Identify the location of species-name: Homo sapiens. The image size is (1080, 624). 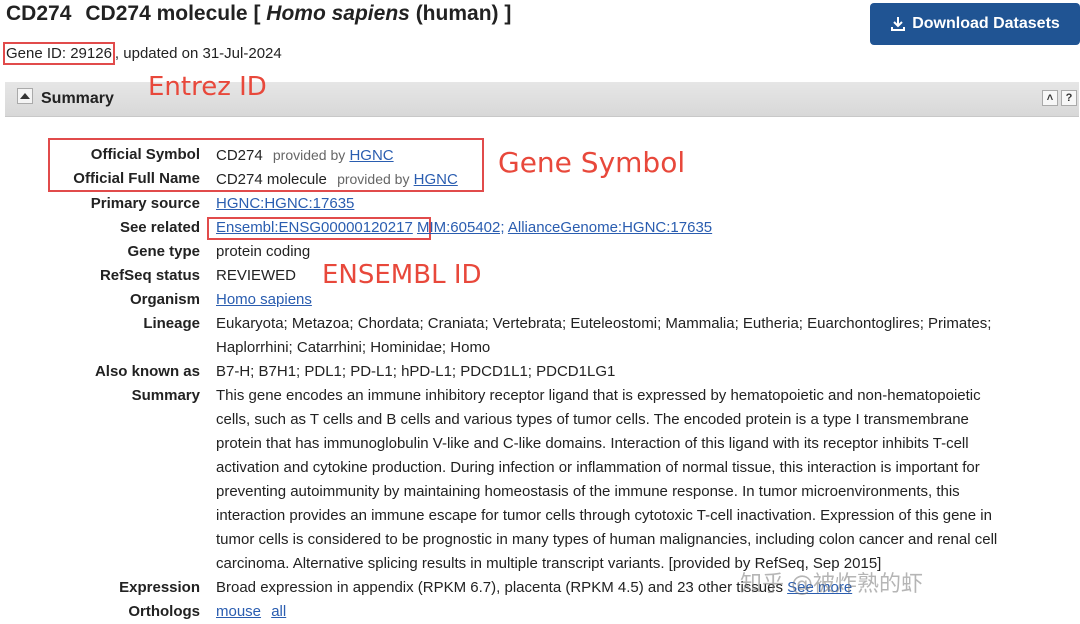
(338, 13).